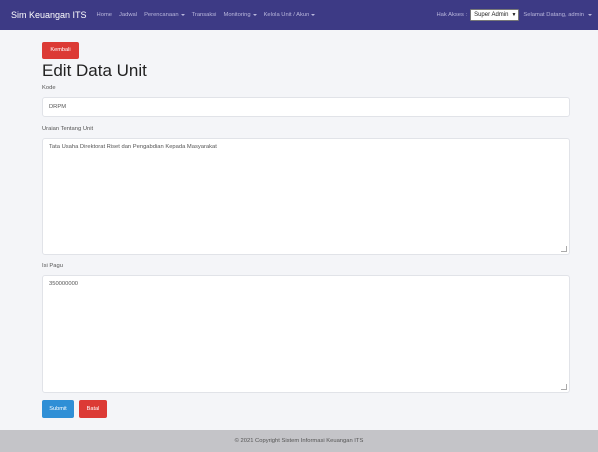  Describe the element at coordinates (93, 409) in the screenshot. I see `cancel-button: Batal` at that location.